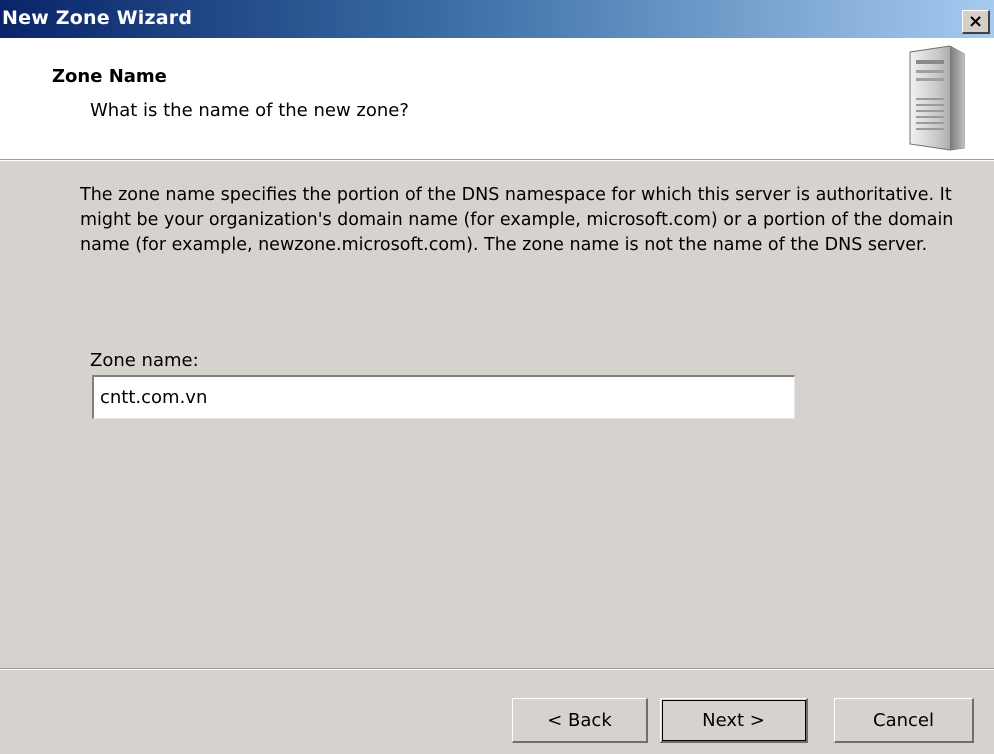 Image resolution: width=994 pixels, height=754 pixels. I want to click on back-button: < Back, so click(580, 720).